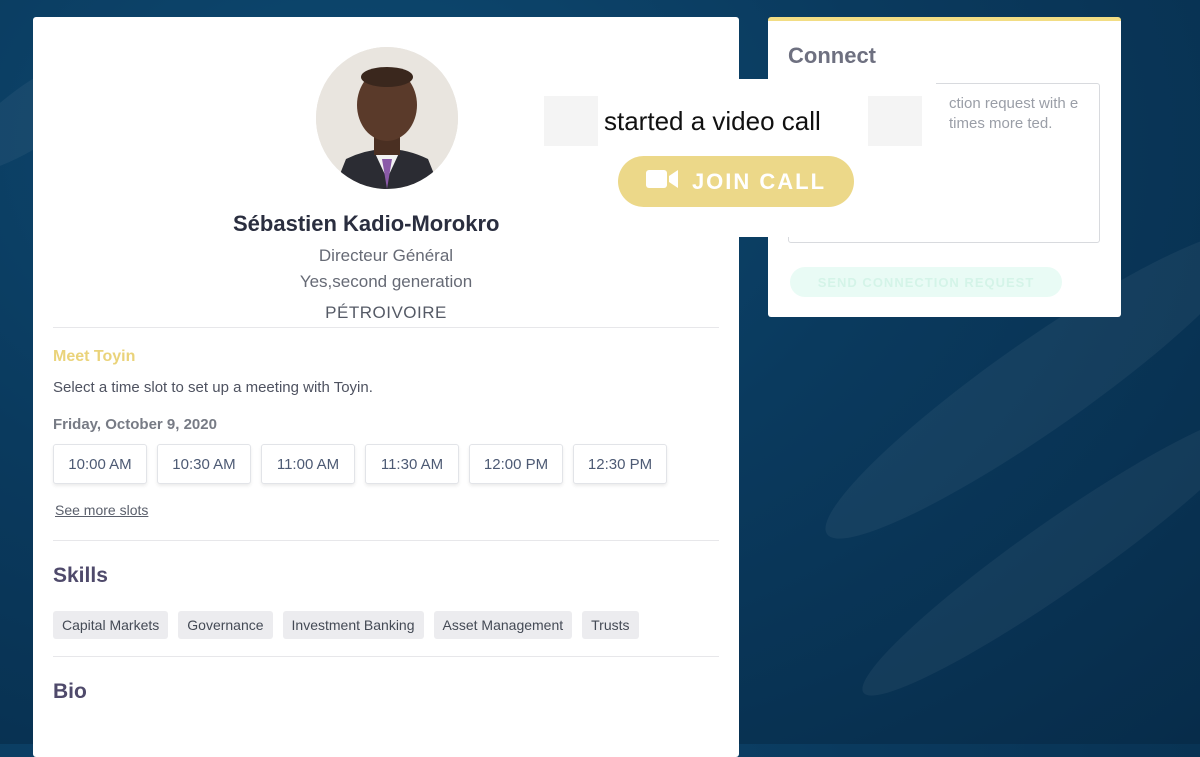  I want to click on video-call-notification: started a video call JOIN CALL, so click(737, 158).